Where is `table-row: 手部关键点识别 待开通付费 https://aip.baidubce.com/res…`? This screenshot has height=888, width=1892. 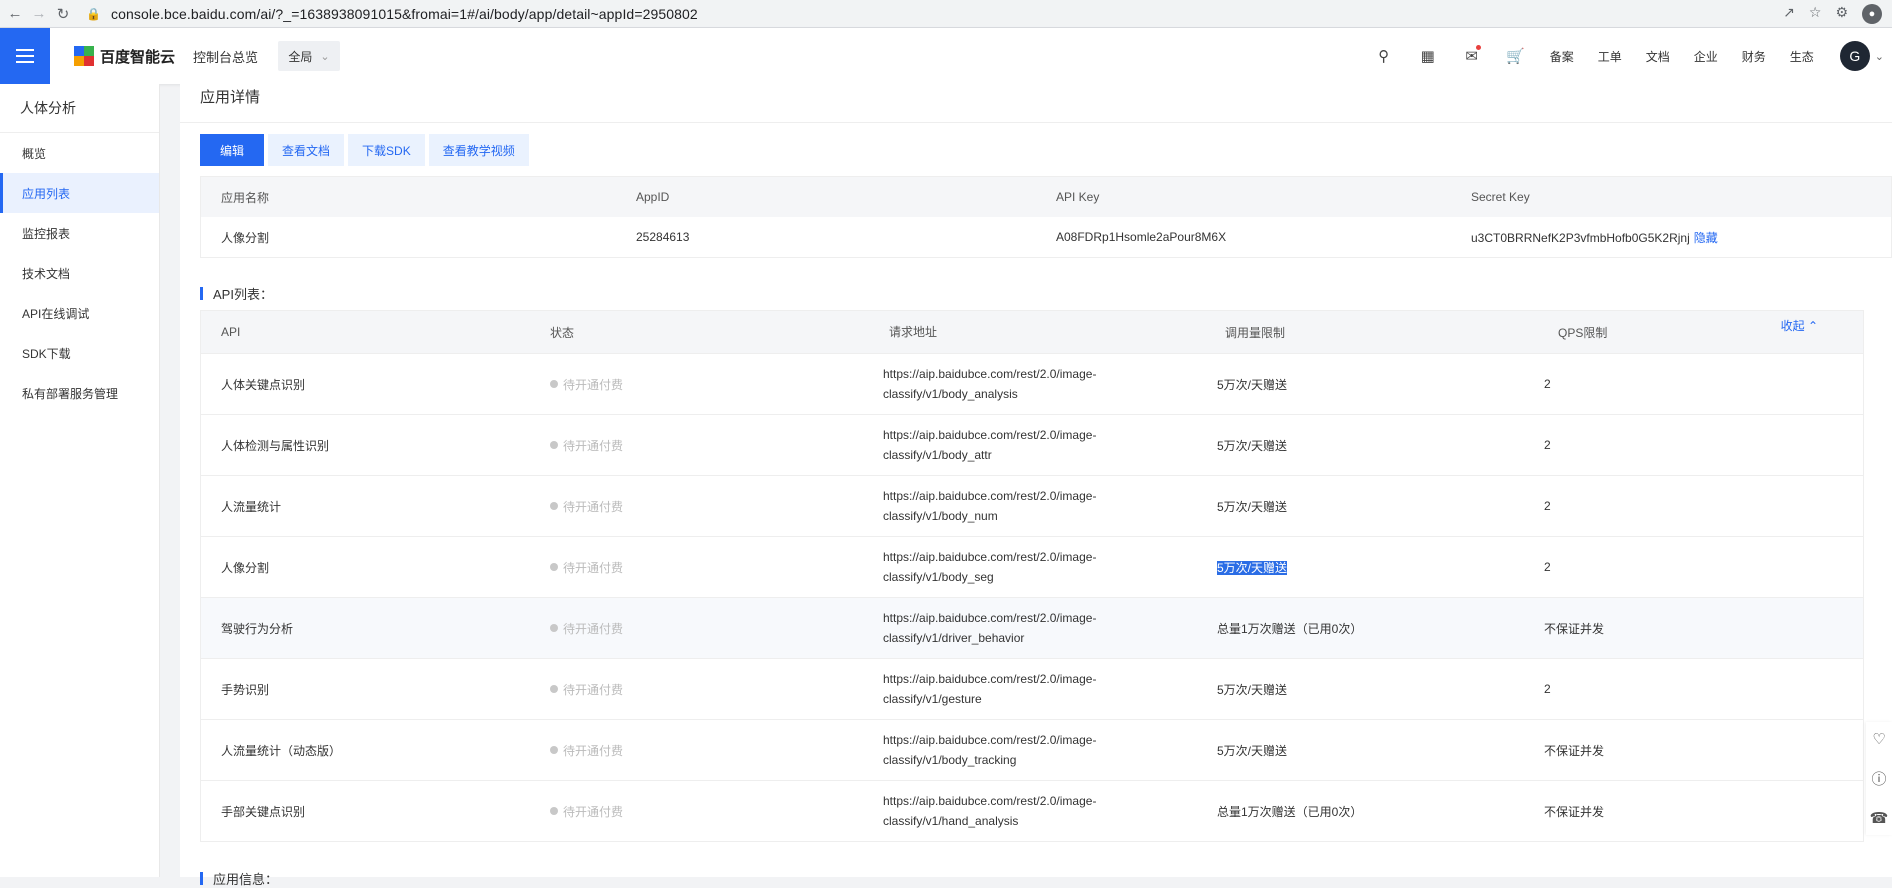 table-row: 手部关键点识别 待开通付费 https://aip.baidubce.com/res… is located at coordinates (1032, 810).